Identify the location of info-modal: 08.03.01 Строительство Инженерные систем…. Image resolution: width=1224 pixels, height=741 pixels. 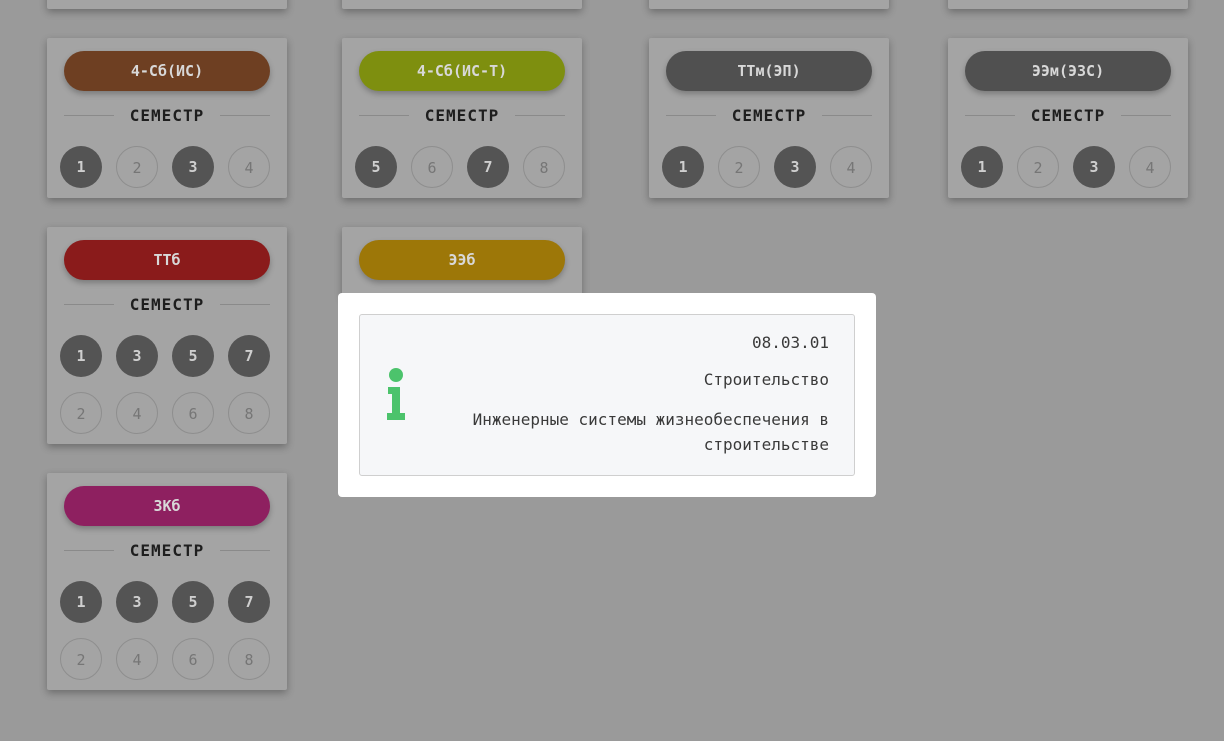
(607, 395).